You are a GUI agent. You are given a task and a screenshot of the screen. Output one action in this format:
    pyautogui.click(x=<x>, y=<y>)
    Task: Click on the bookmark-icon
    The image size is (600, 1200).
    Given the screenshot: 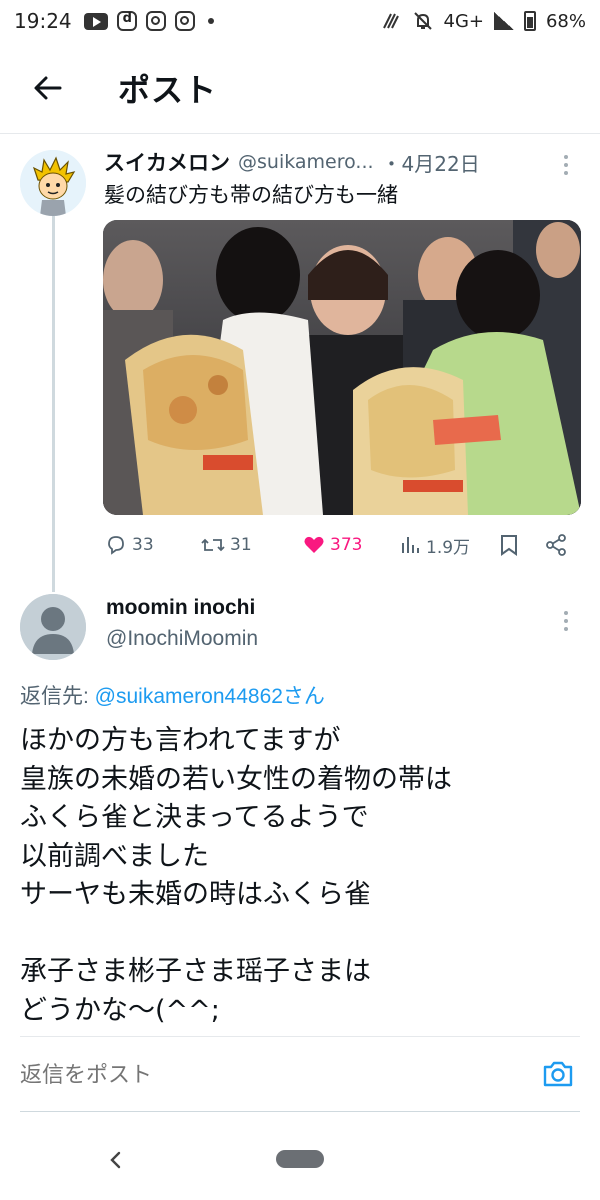 What is the action you would take?
    pyautogui.click(x=509, y=545)
    